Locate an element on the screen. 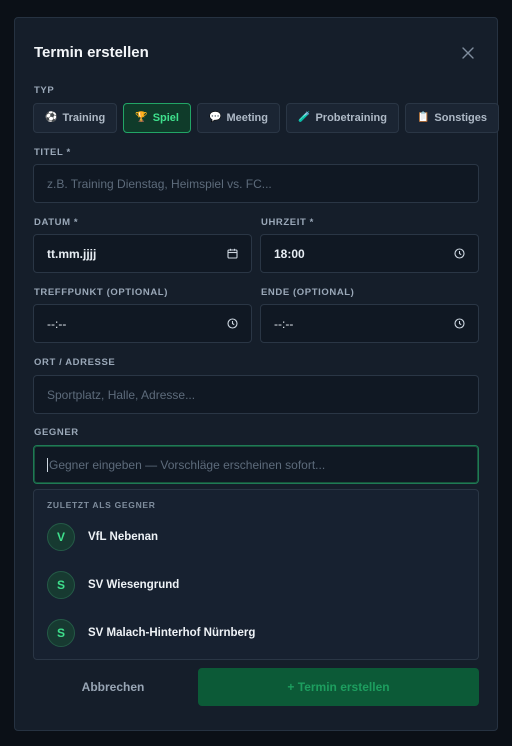  opponent-label: GEGNER is located at coordinates (56, 432).